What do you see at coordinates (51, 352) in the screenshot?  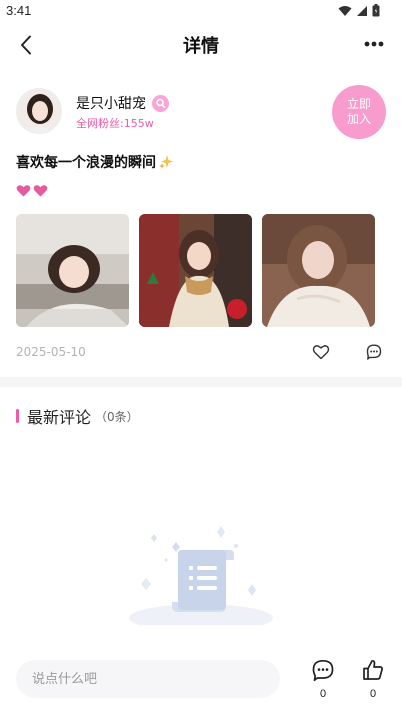 I see `post-date: 2025-05-10` at bounding box center [51, 352].